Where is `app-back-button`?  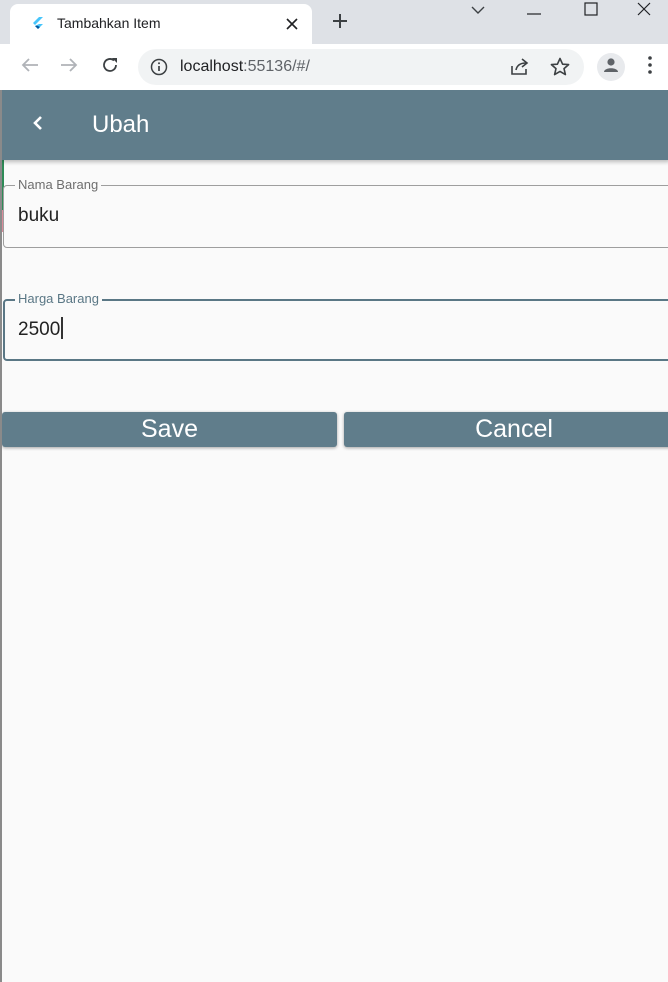 app-back-button is located at coordinates (38, 125).